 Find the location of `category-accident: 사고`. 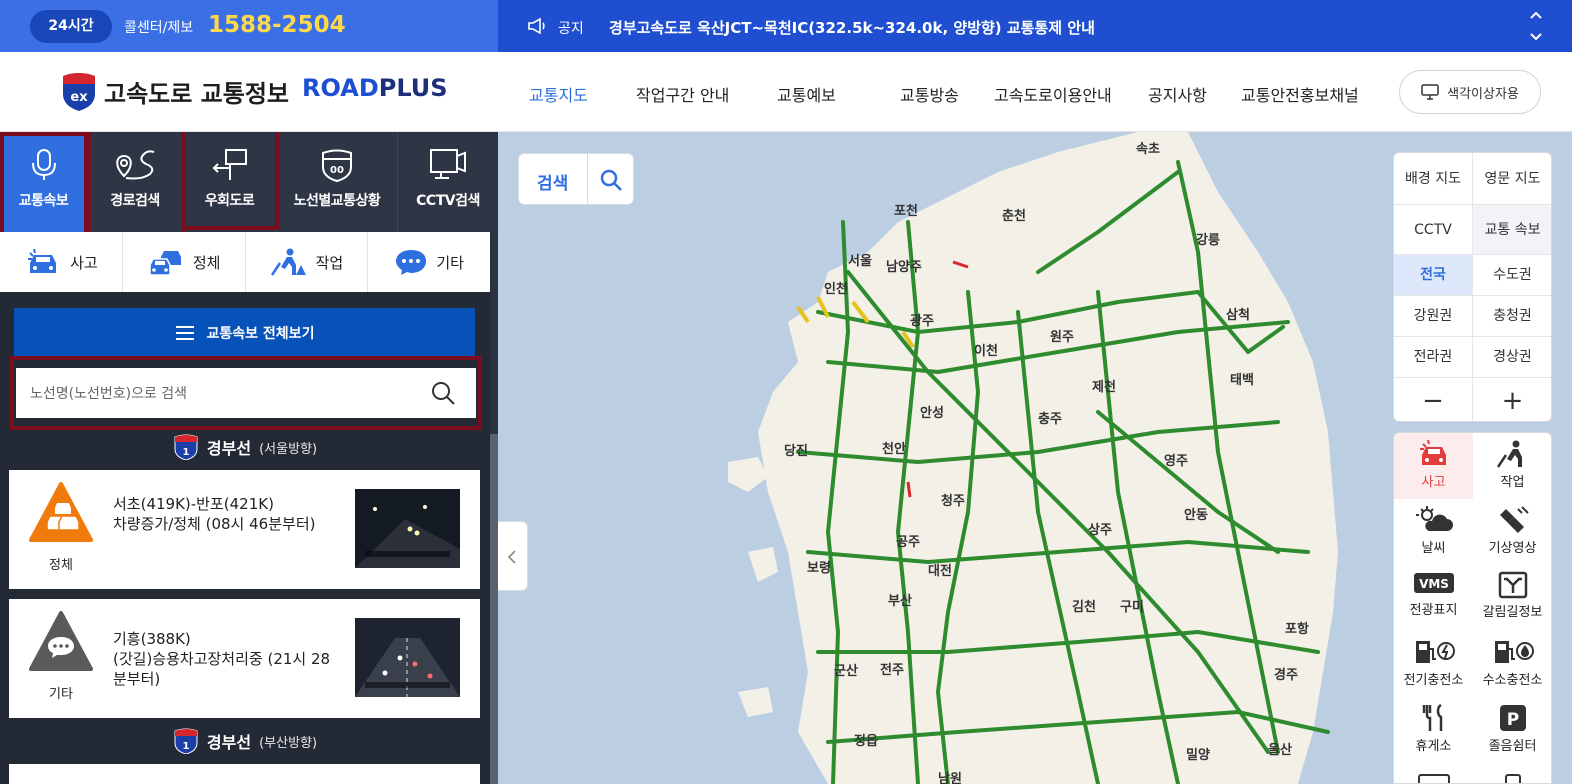

category-accident: 사고 is located at coordinates (61, 262).